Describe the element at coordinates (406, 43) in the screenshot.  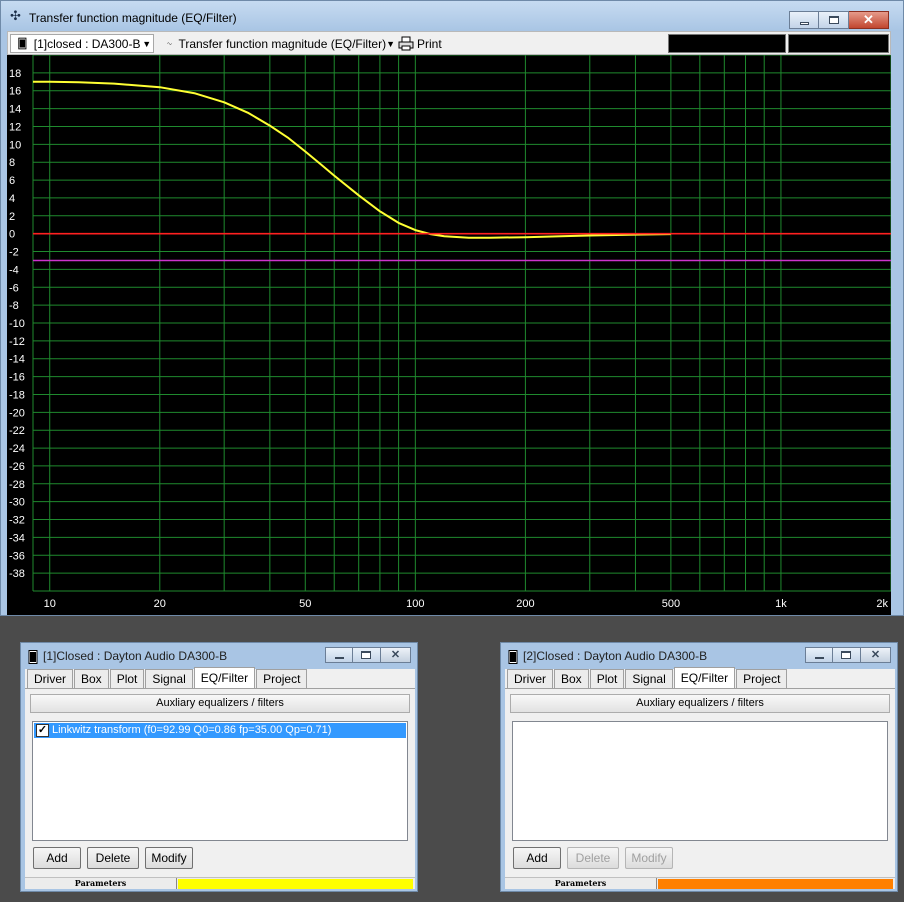
I see `printer-icon` at that location.